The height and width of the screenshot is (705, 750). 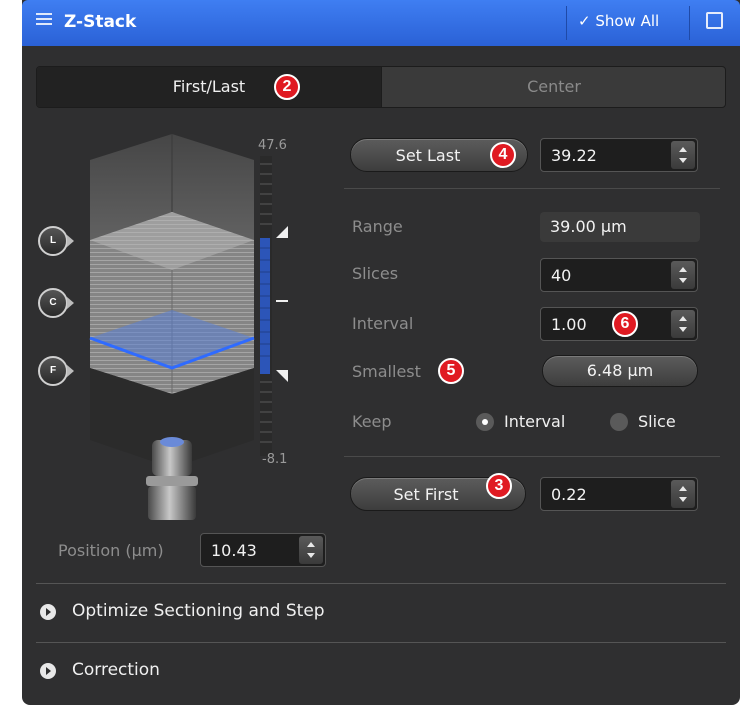 I want to click on tab-first-last: First/Last, so click(x=209, y=87).